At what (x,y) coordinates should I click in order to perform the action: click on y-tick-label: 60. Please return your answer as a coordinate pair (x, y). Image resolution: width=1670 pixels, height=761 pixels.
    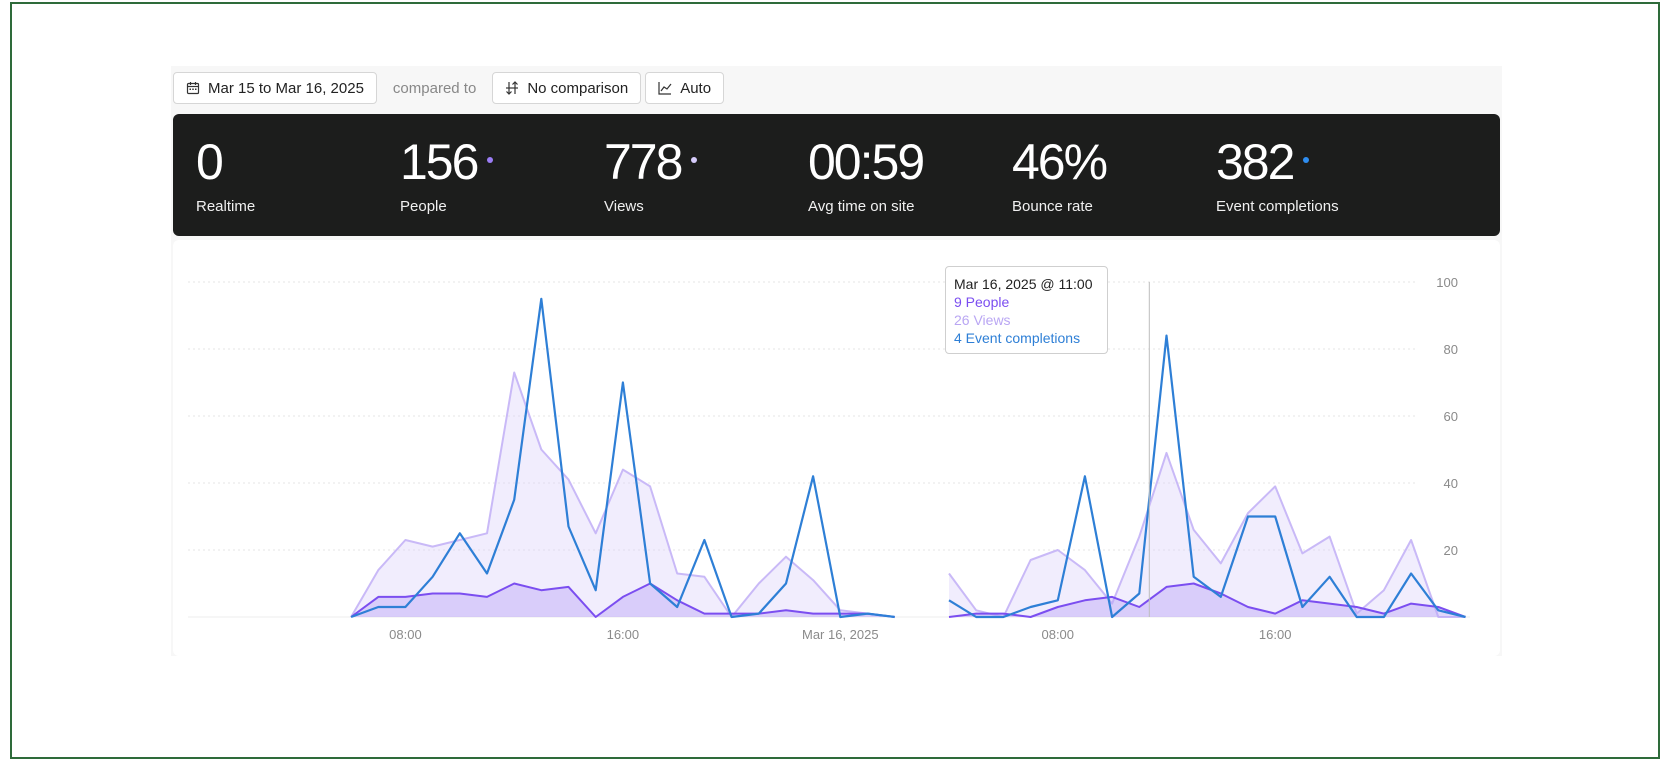
    Looking at the image, I should click on (1451, 416).